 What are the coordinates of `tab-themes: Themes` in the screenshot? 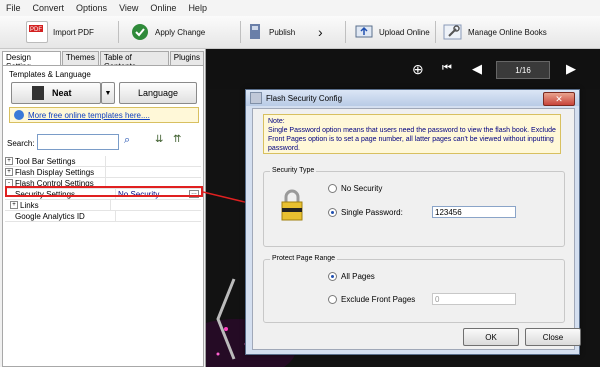 It's located at (80, 58).